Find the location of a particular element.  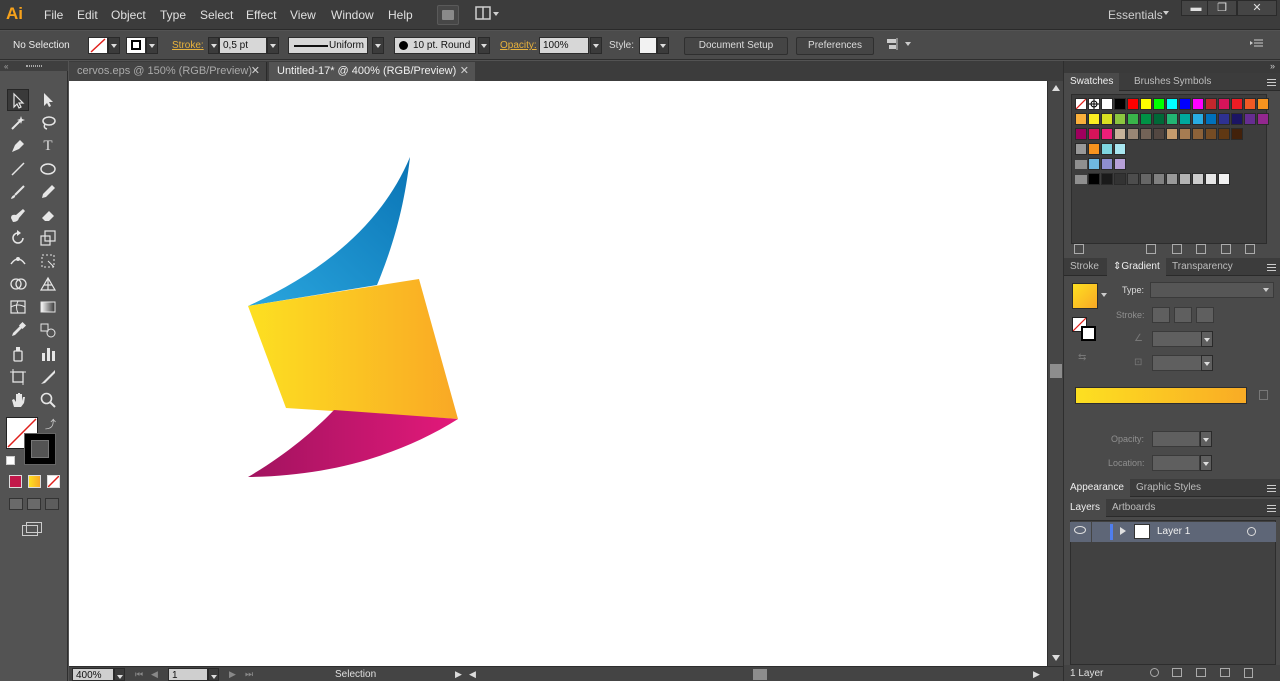

dock-grip: » is located at coordinates (1172, 67).